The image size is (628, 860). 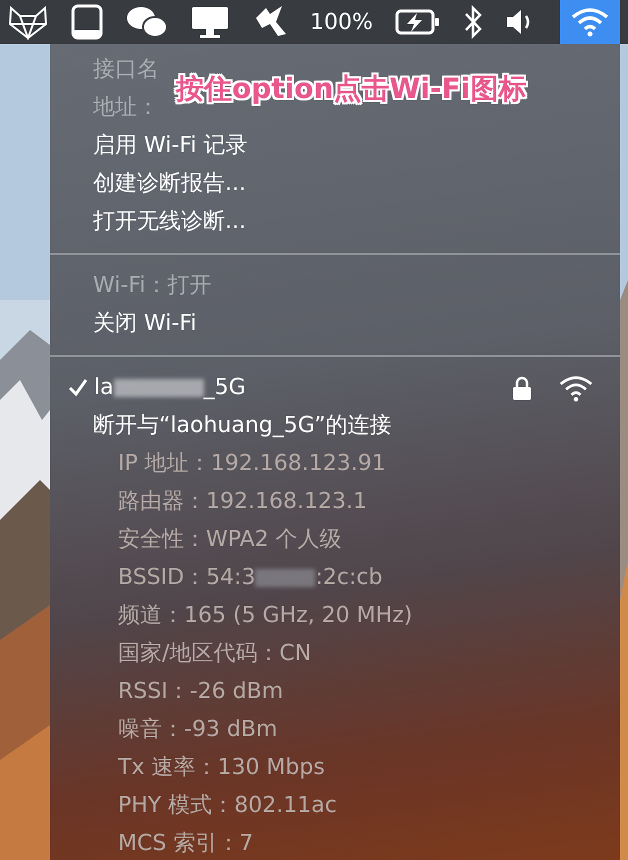 I want to click on detail-text: :2c:cb, so click(x=348, y=578).